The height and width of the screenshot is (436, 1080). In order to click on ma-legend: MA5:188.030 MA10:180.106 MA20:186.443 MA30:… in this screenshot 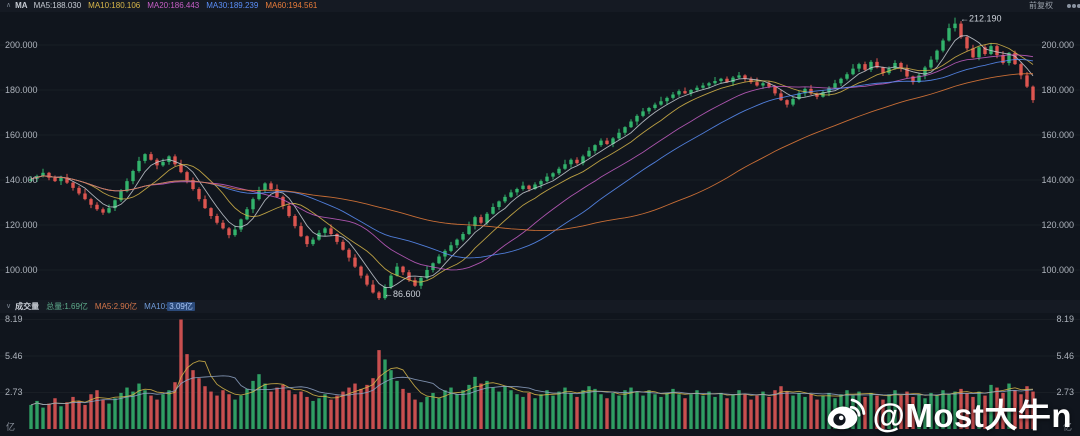, I will do `click(179, 6)`.